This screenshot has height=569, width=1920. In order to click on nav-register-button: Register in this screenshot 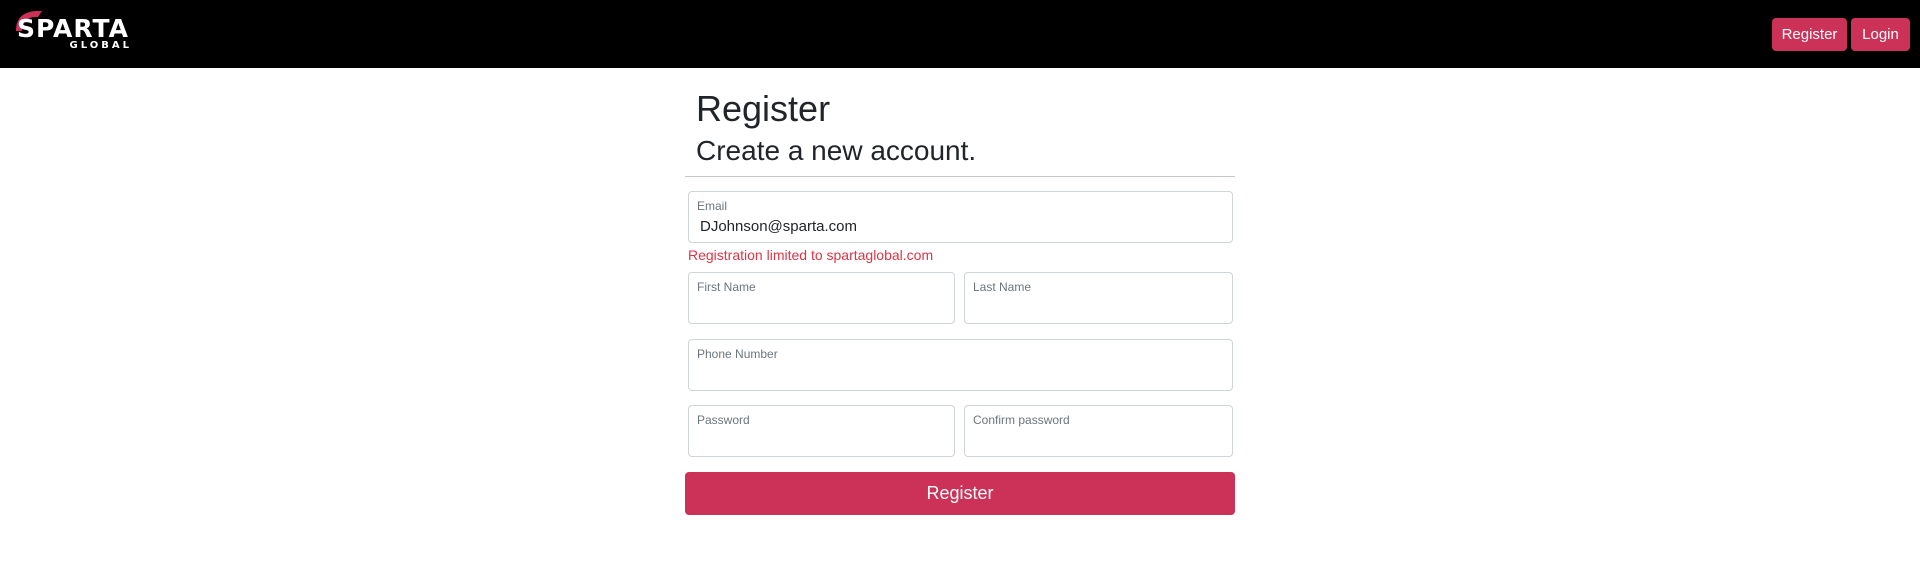, I will do `click(1809, 34)`.